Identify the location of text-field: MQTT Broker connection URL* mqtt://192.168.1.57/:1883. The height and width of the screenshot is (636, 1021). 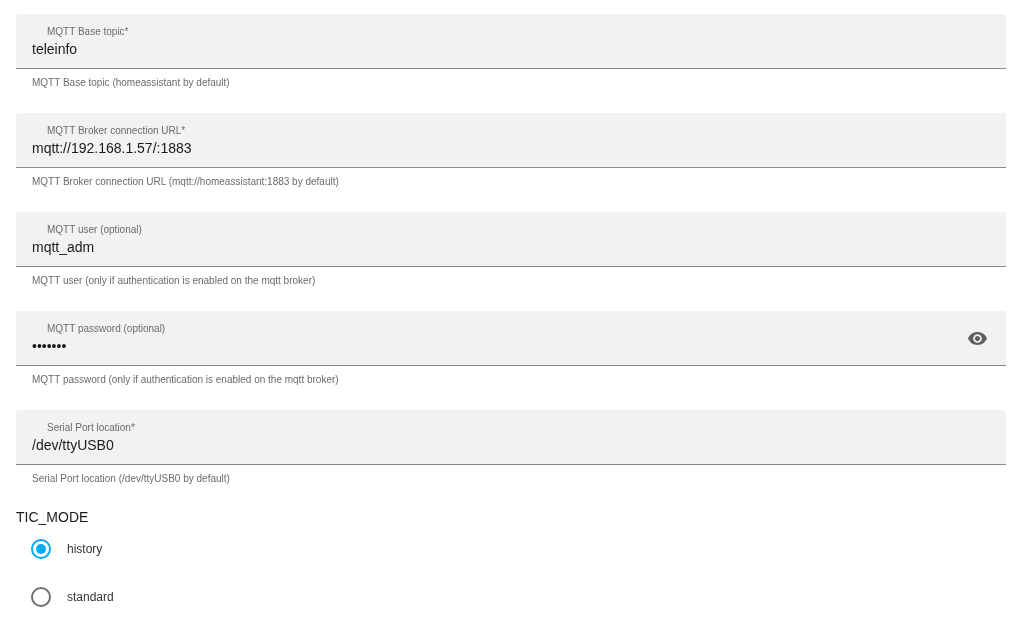
(511, 140).